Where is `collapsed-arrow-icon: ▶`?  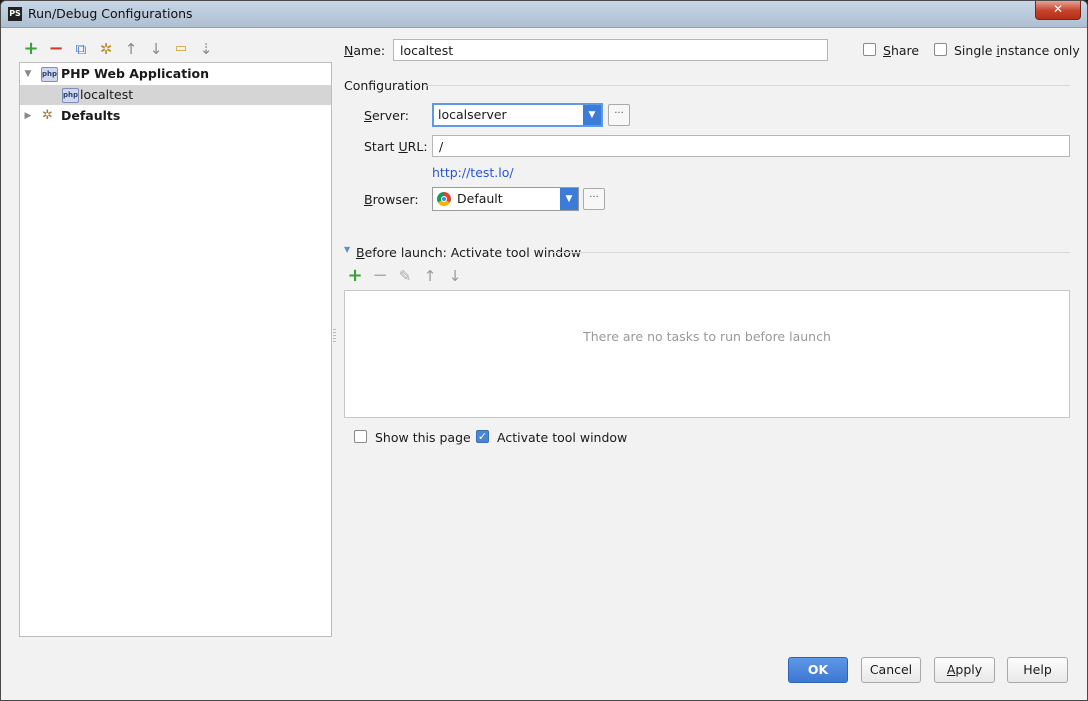 collapsed-arrow-icon: ▶ is located at coordinates (28, 116).